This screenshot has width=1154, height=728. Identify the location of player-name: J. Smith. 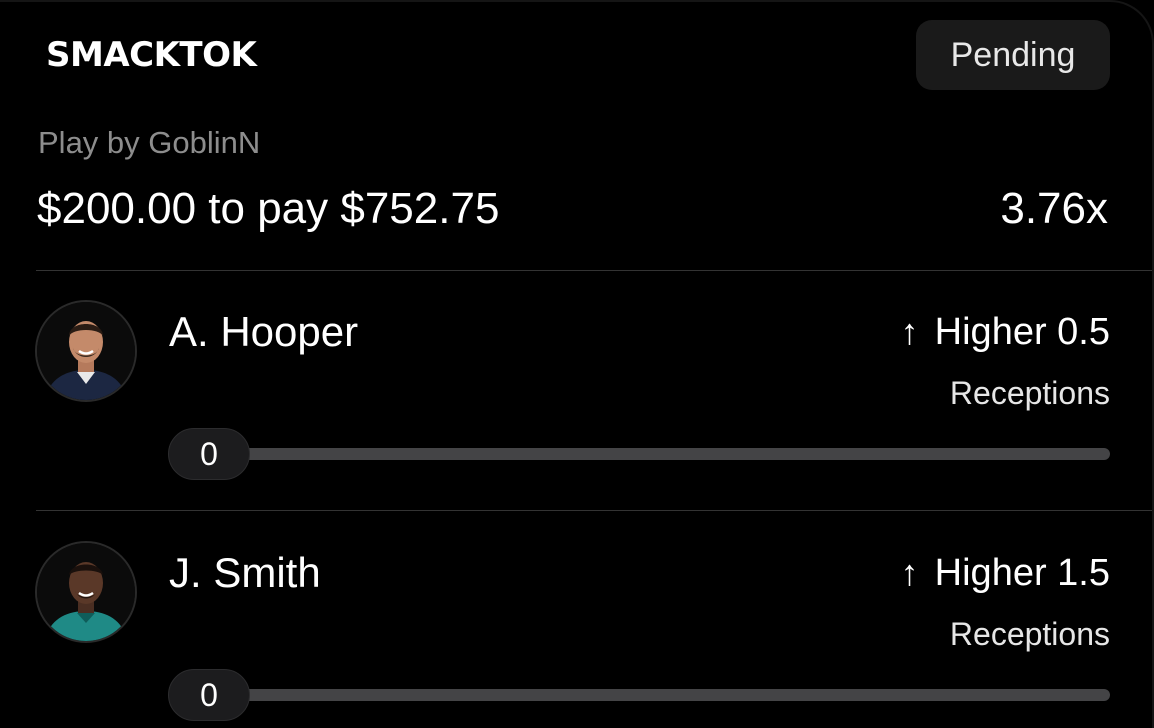
(245, 572).